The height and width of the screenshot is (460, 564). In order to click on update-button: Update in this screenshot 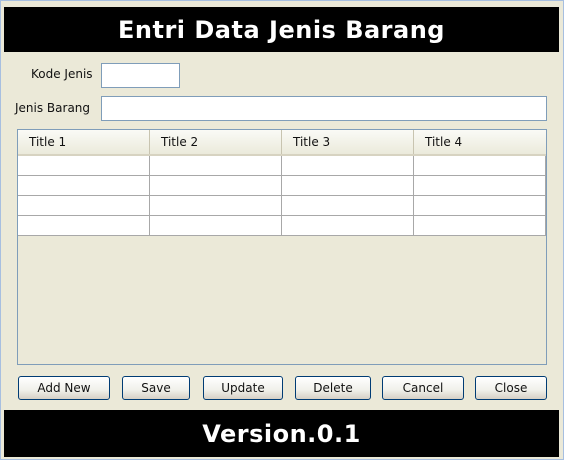, I will do `click(243, 388)`.